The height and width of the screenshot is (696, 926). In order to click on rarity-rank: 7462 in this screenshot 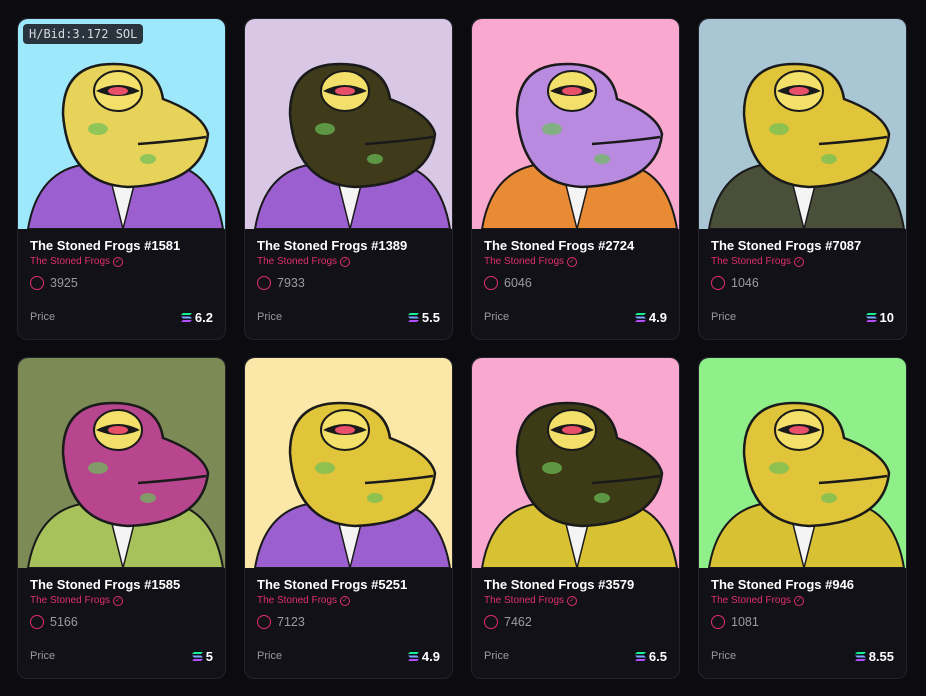, I will do `click(508, 622)`.